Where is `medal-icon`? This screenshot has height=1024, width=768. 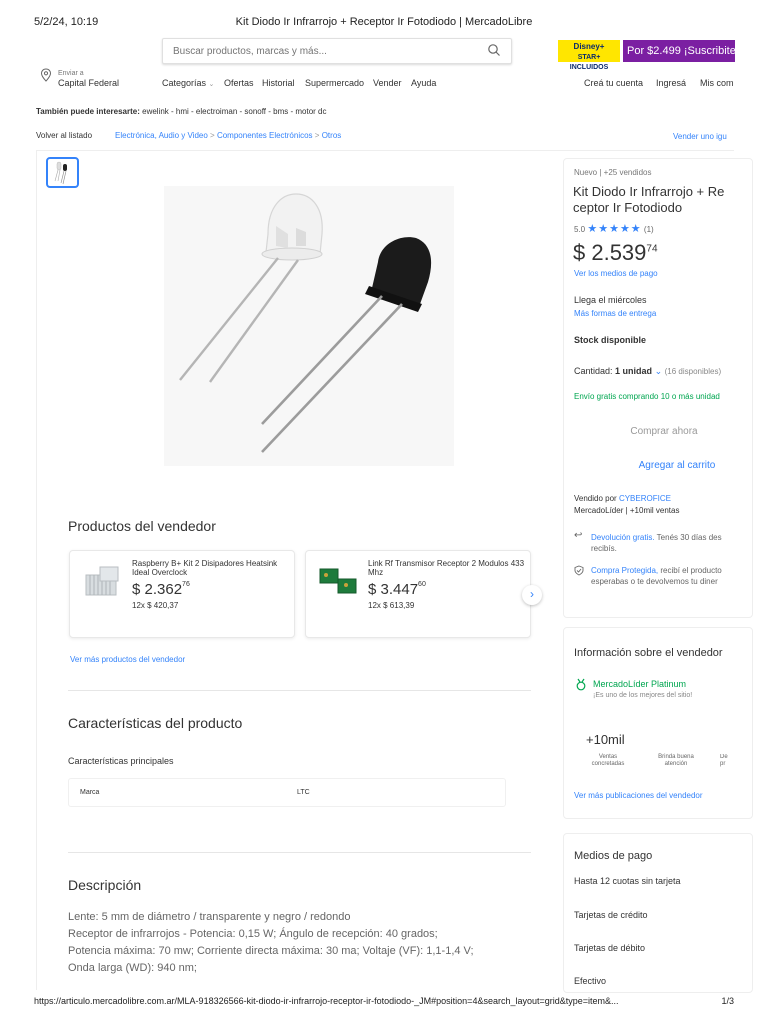 medal-icon is located at coordinates (581, 684).